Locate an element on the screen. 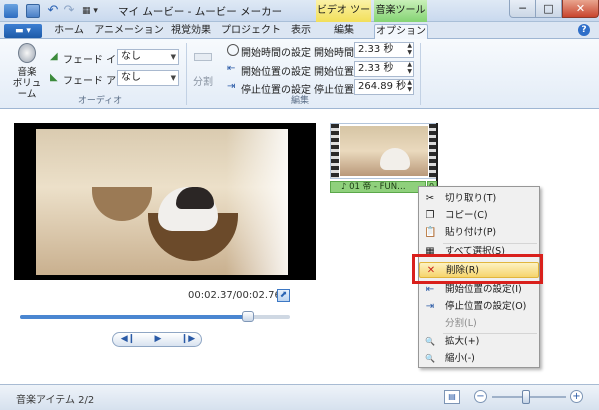 The image size is (599, 410). context-tab-video-tools: ビデオ ツール is located at coordinates (343, 19).